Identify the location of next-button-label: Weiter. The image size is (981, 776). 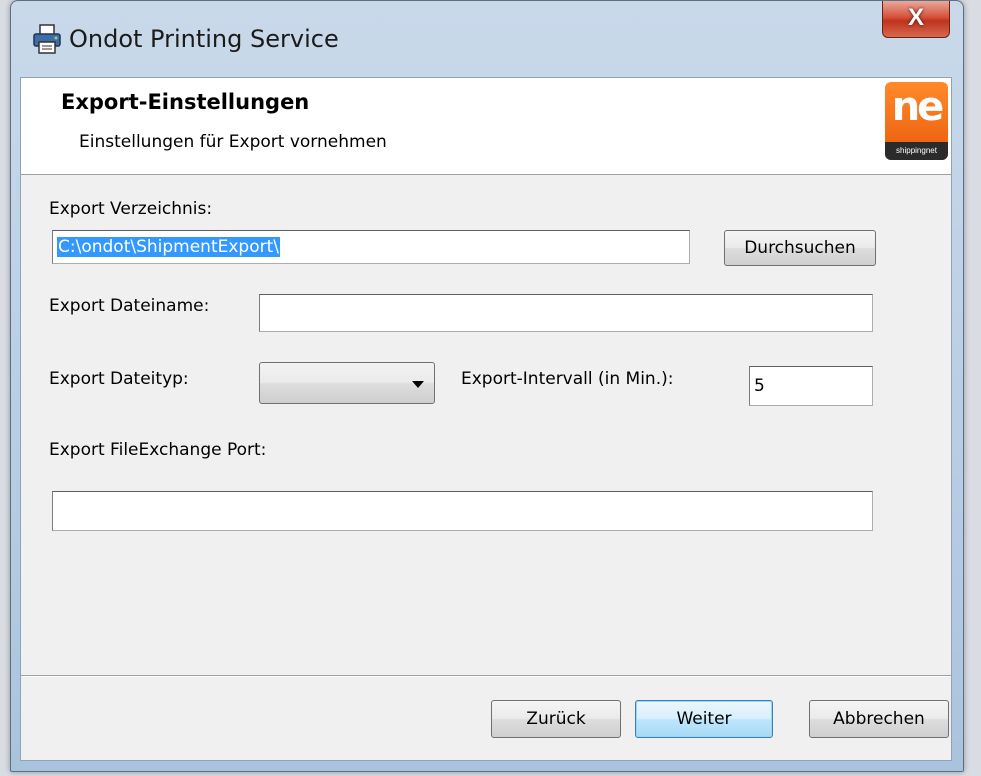
(704, 719).